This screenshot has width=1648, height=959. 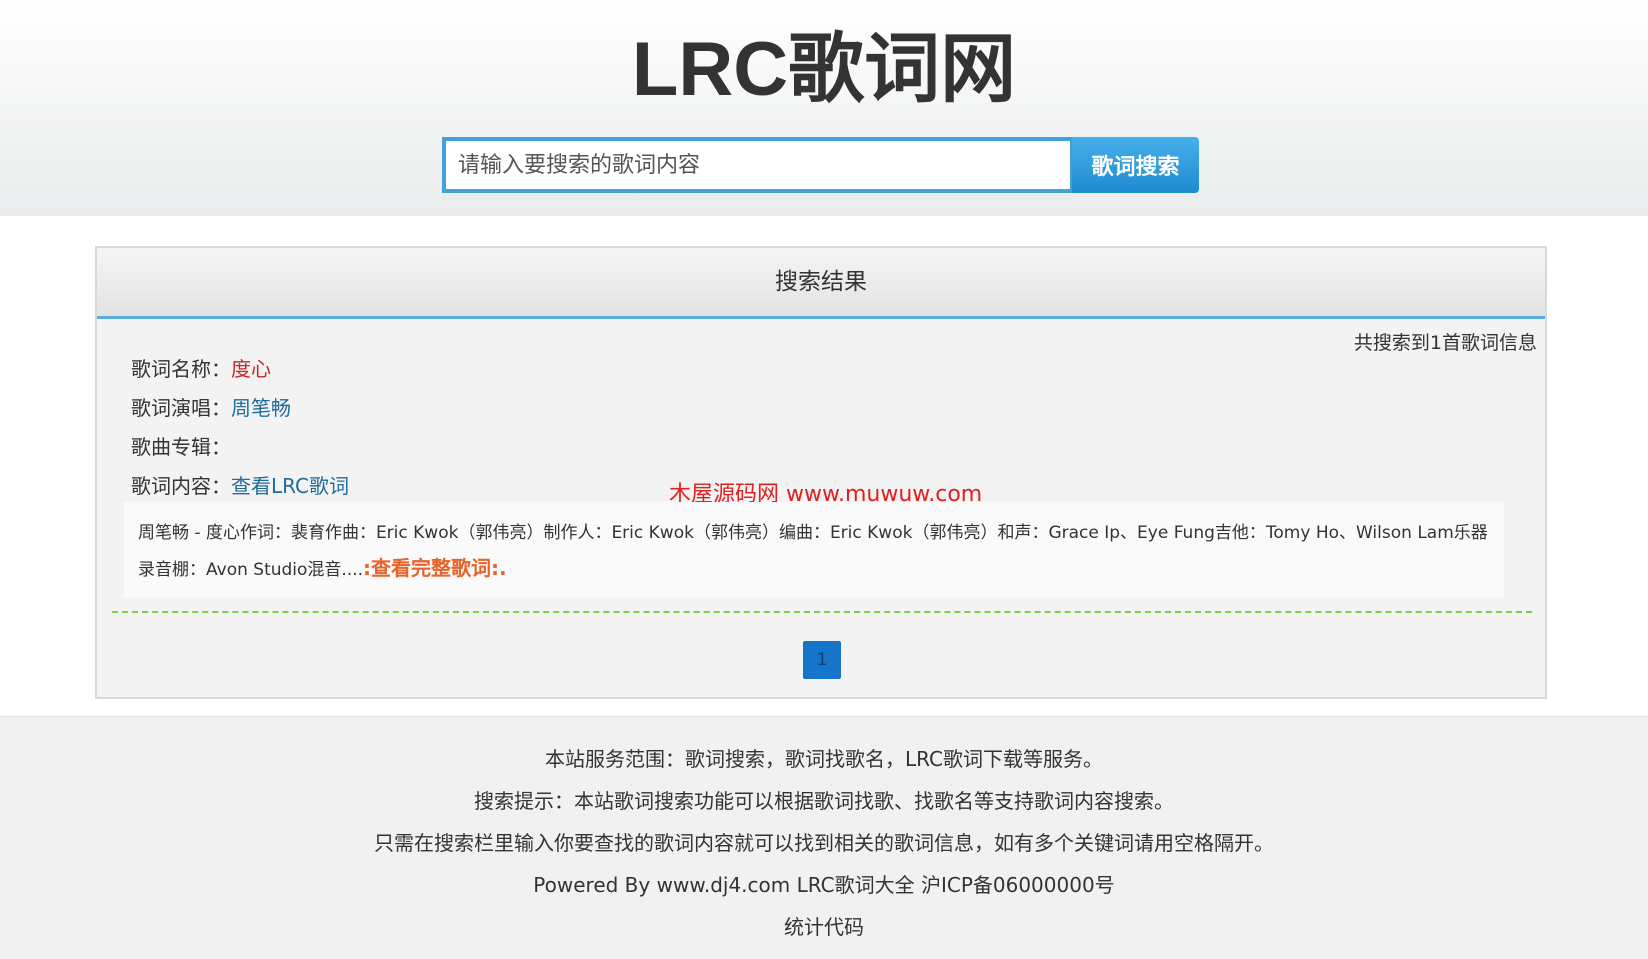 What do you see at coordinates (824, 801) in the screenshot?
I see `footer-search-tip: 搜索提示：本站歌词搜索功能可以根据歌词找歌、找歌名等支持歌词内容搜索。` at bounding box center [824, 801].